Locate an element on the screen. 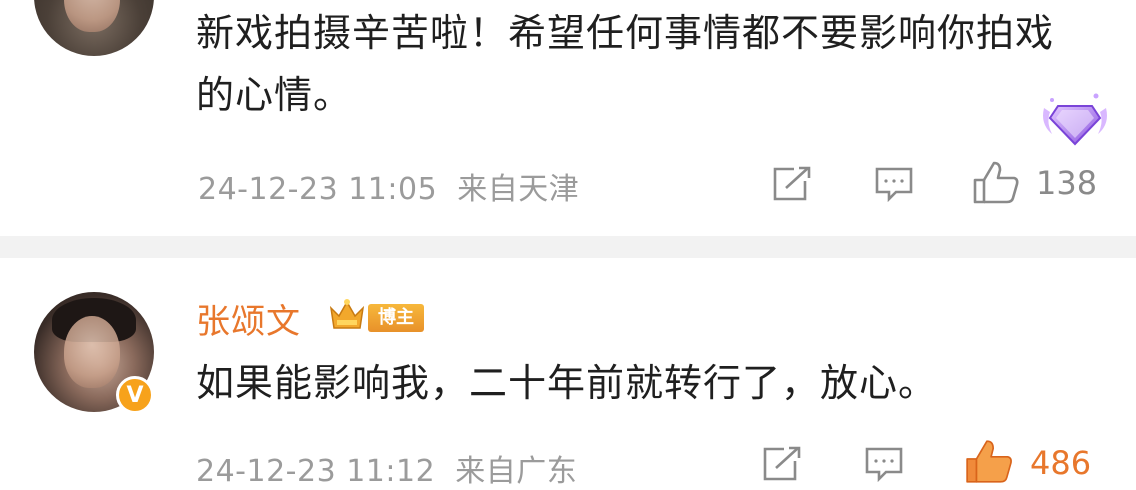  comment-text: 如果能影响我，二十年前就转行了，放心。 is located at coordinates (567, 383).